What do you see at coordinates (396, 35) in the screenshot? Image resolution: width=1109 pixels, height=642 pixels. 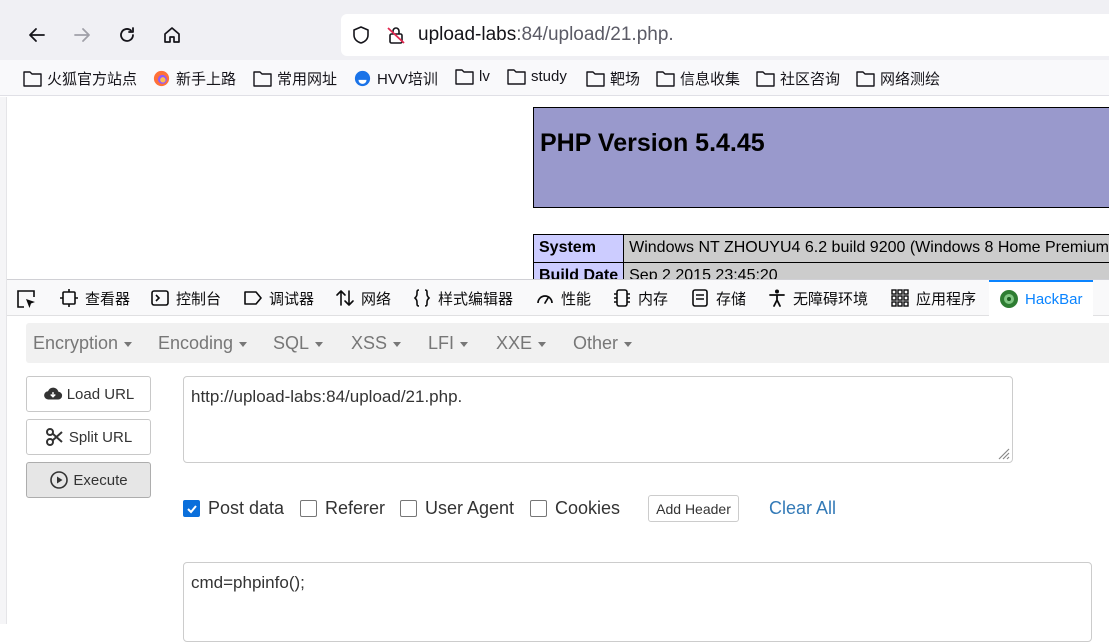 I see `insecure-lock-icon` at bounding box center [396, 35].